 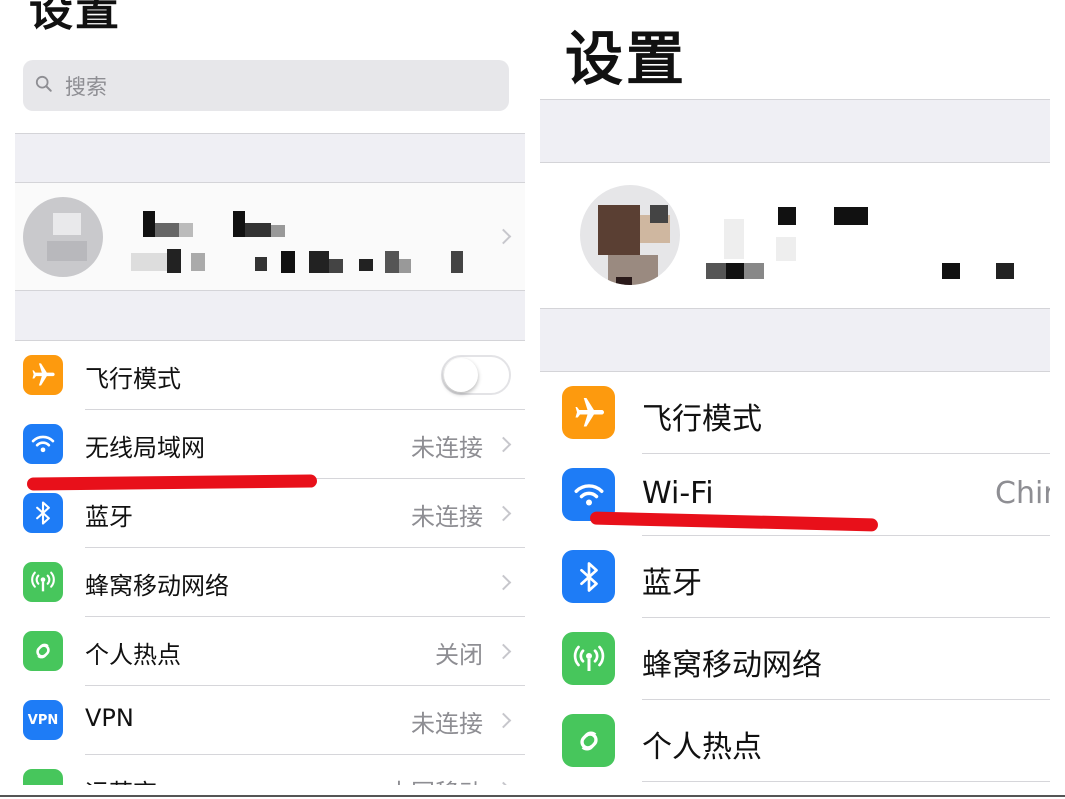 What do you see at coordinates (266, 85) in the screenshot?
I see `search-bar: 搜索` at bounding box center [266, 85].